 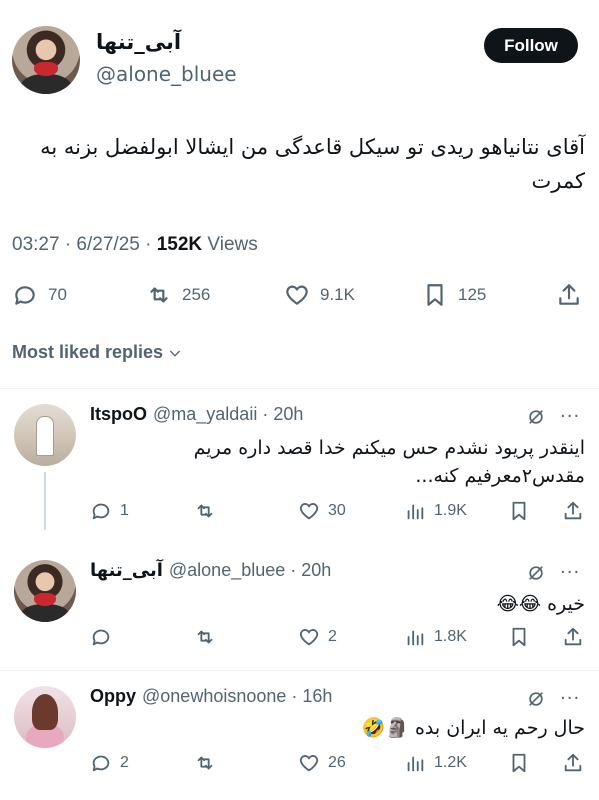 I want to click on chevron-down-icon, so click(x=175, y=353).